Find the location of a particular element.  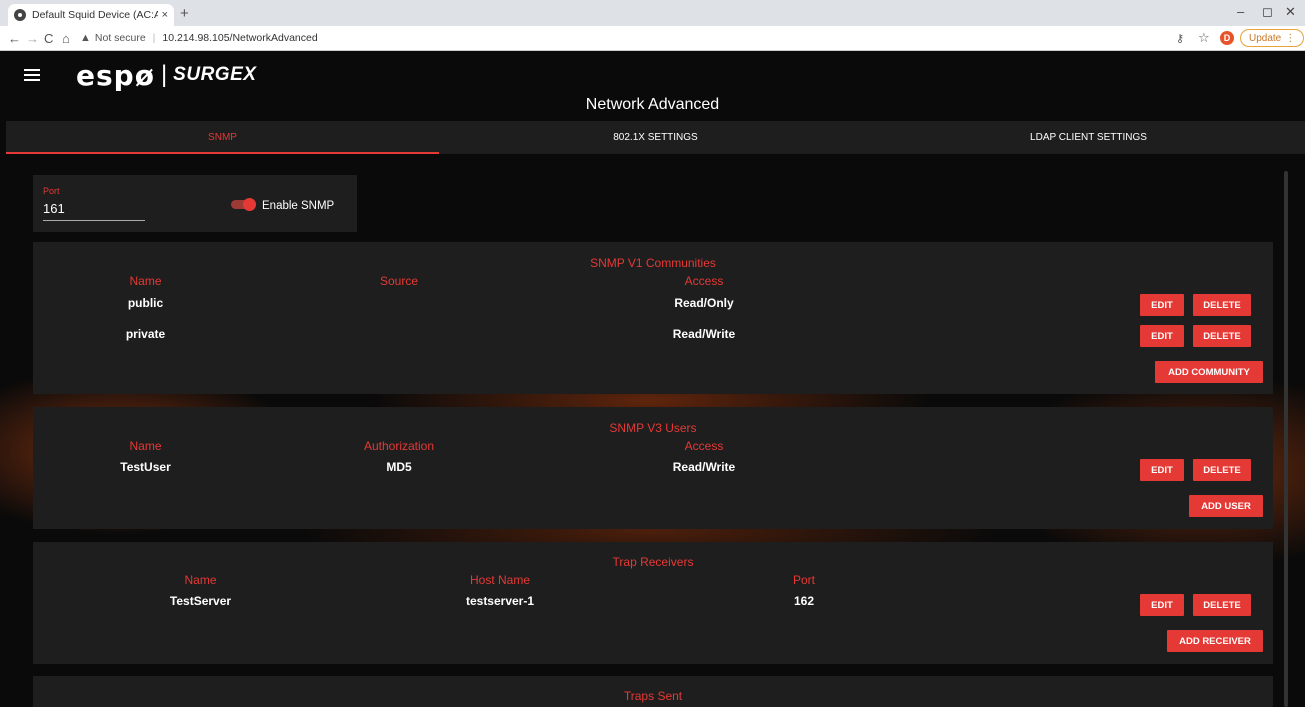

update-button: Update ⋮ is located at coordinates (1272, 38).